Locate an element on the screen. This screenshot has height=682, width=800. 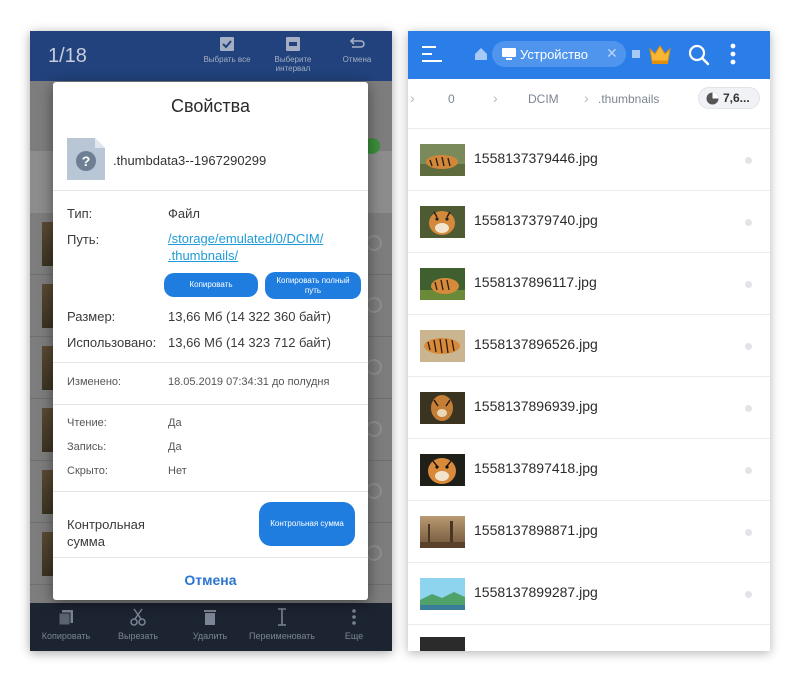
select-all-button: Выбрать все is located at coordinates (227, 49).